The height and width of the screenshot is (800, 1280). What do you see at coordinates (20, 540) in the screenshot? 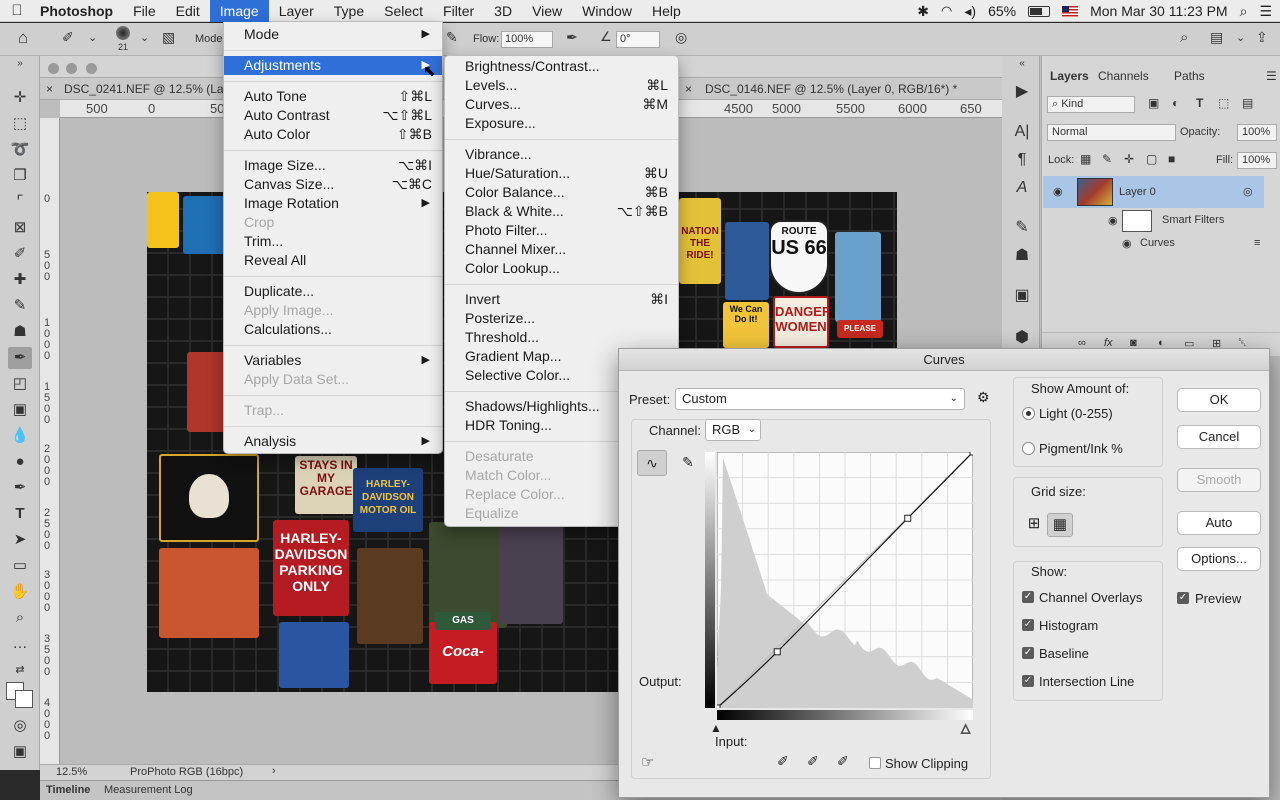
I see `path-selection-tool-icon: ➤` at bounding box center [20, 540].